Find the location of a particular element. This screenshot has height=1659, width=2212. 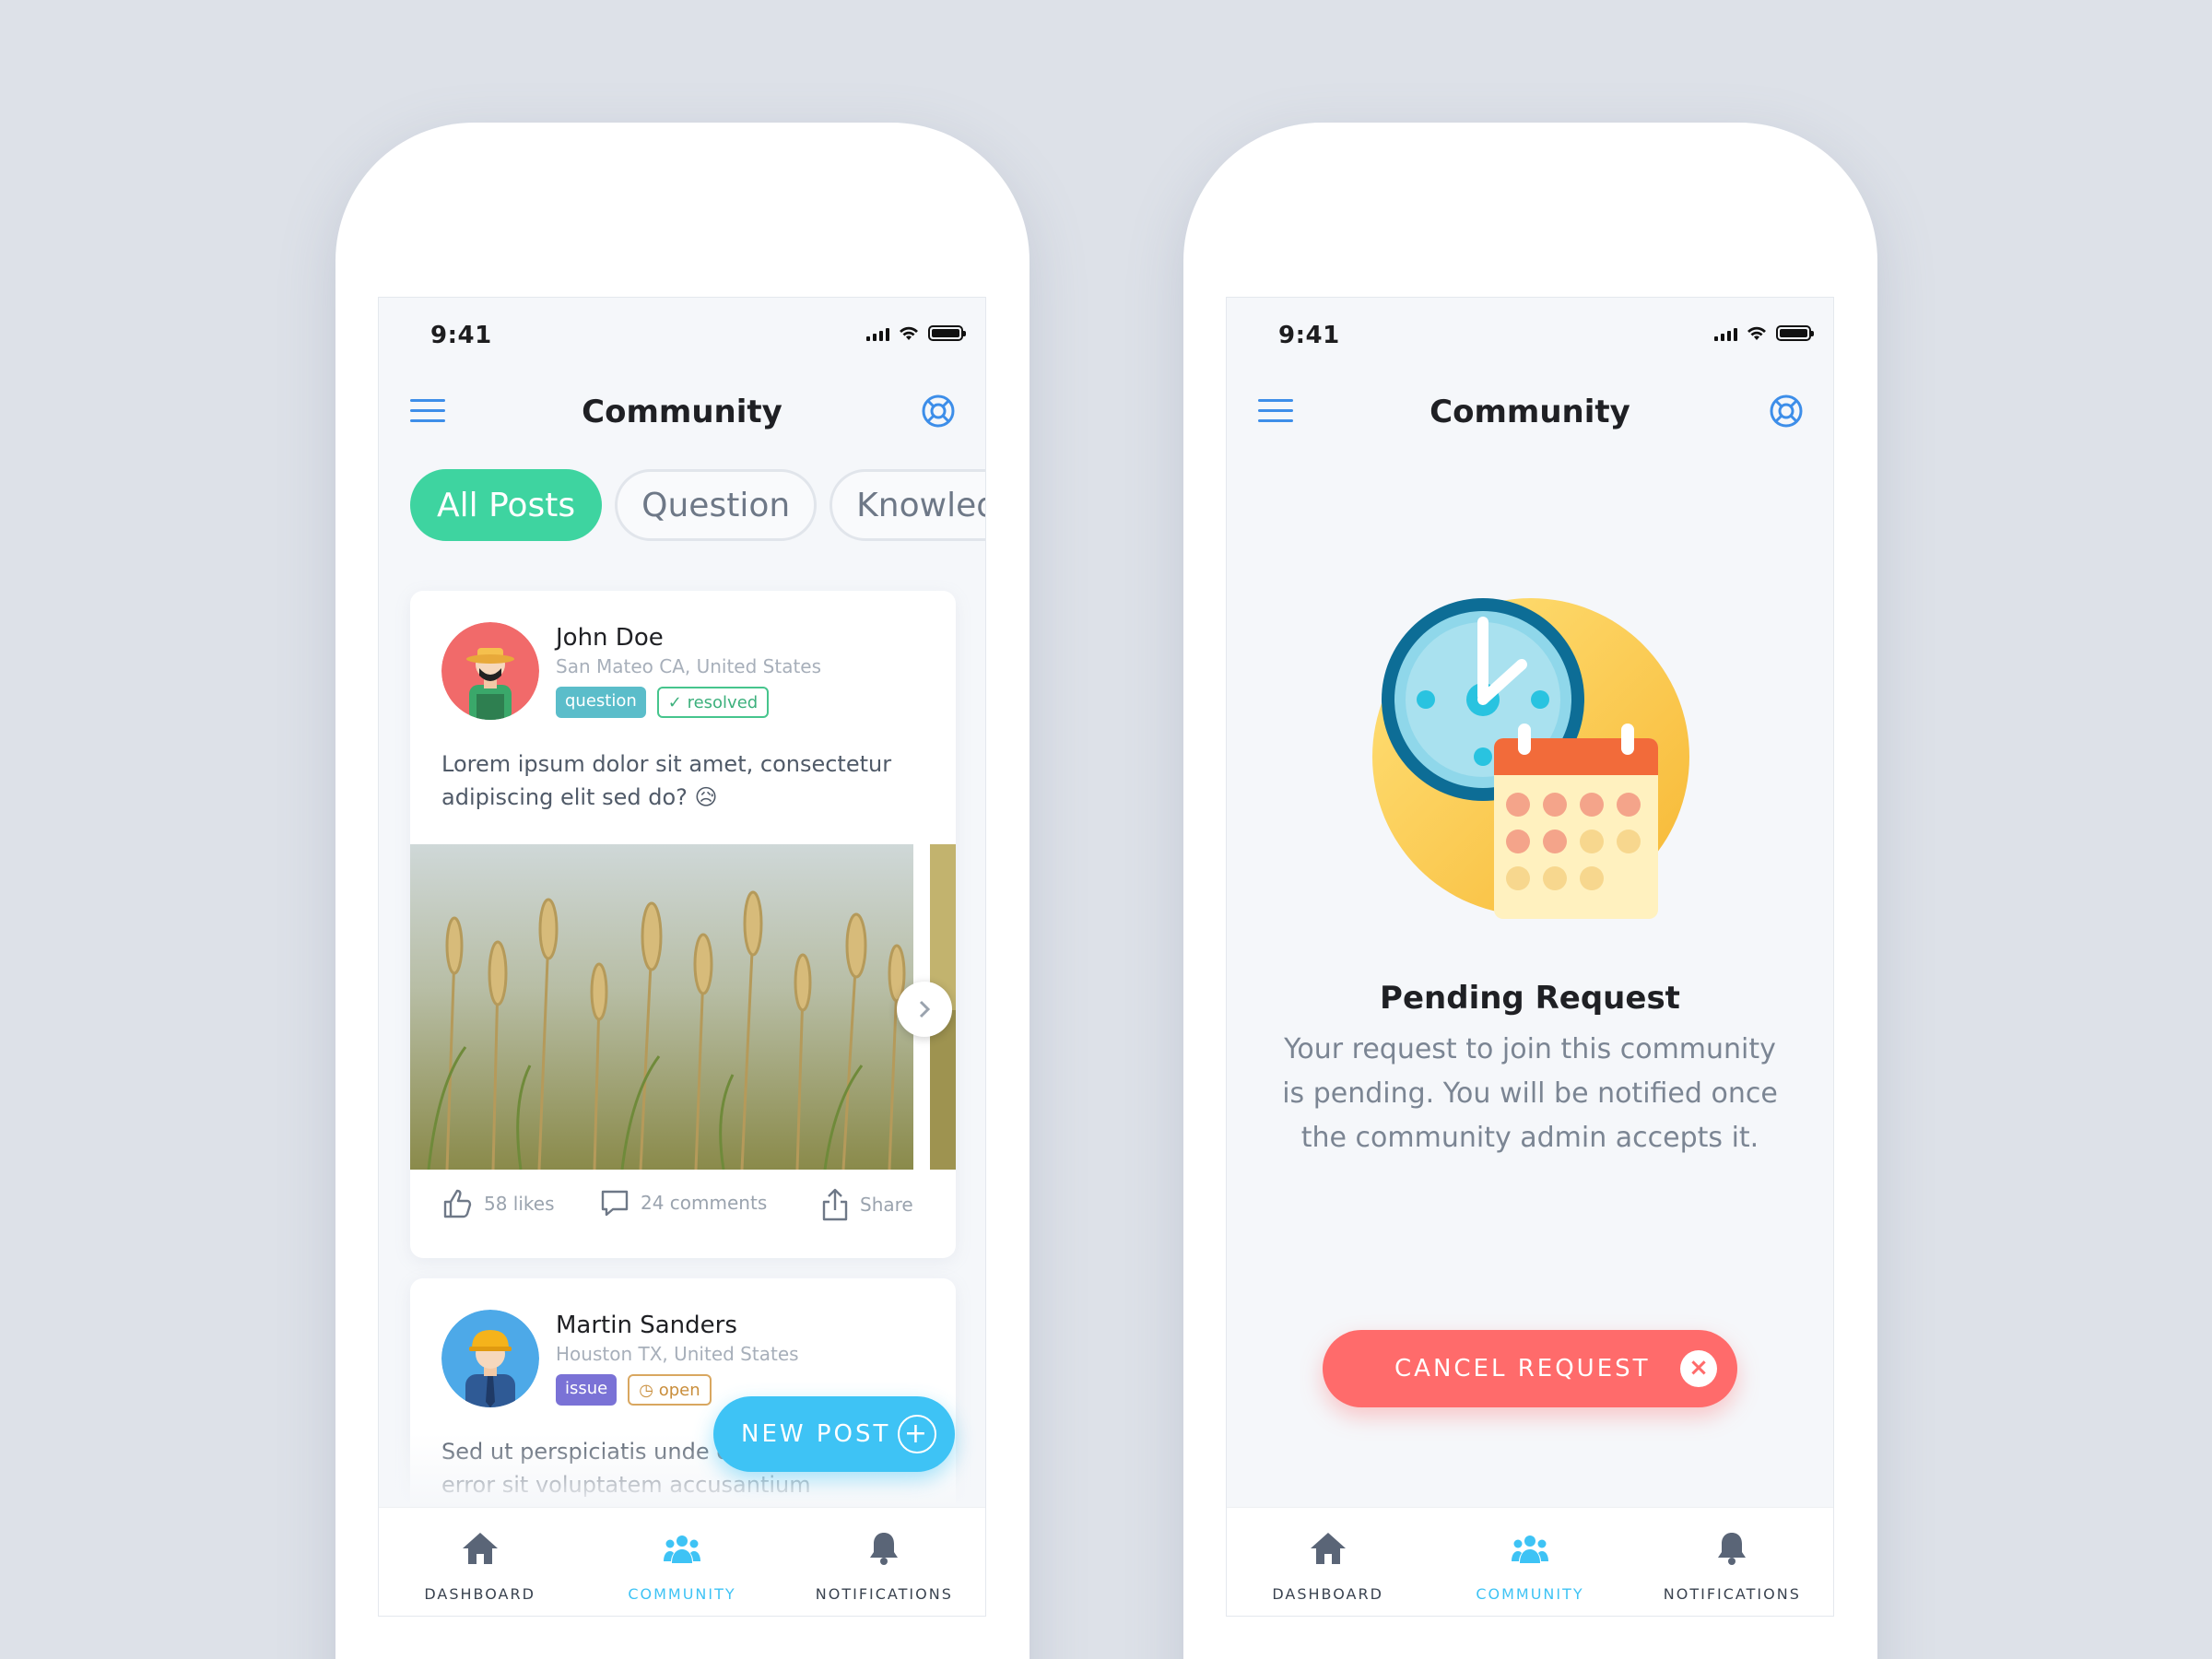

cancel-request-label: CANCEL REQUEST is located at coordinates (1522, 1368).